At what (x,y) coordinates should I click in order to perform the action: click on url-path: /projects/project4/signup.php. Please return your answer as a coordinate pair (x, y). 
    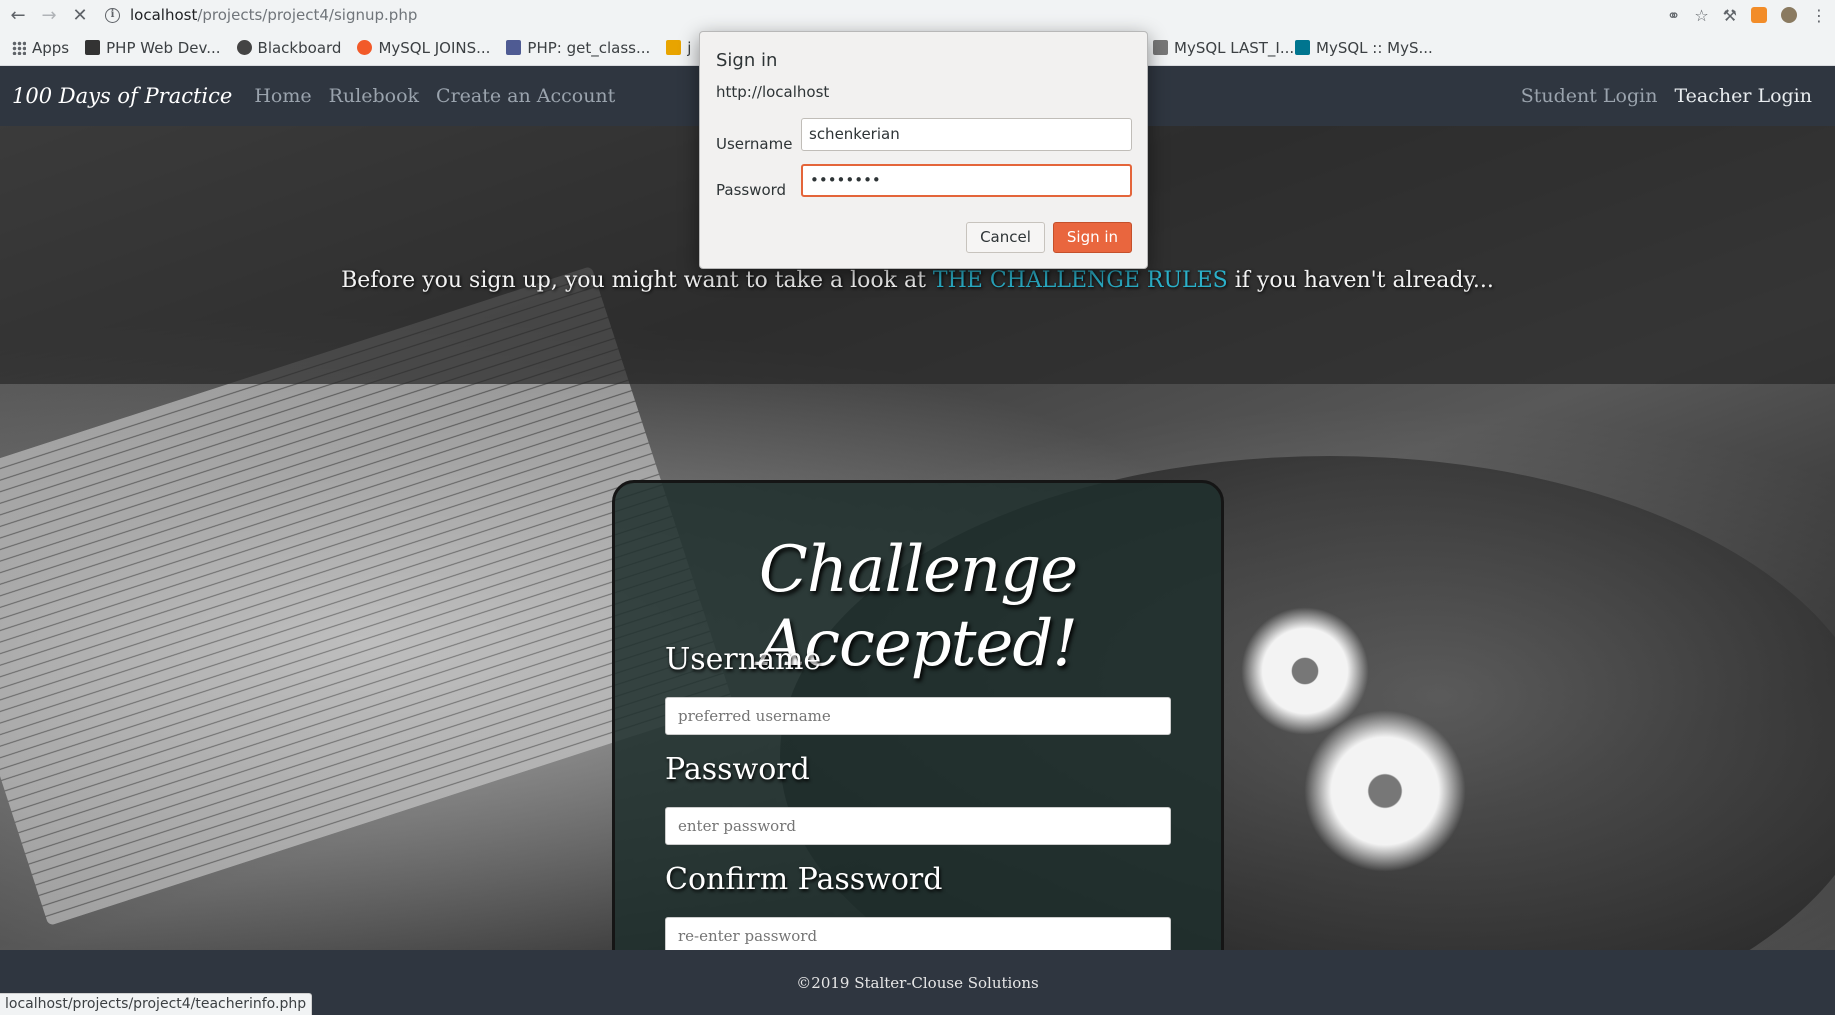
    Looking at the image, I should click on (307, 15).